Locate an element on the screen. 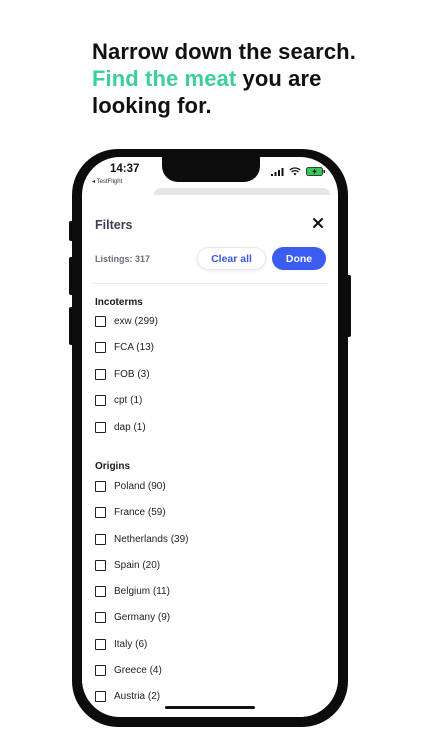 Image resolution: width=422 pixels, height=750 pixels. done-button: Done is located at coordinates (299, 258).